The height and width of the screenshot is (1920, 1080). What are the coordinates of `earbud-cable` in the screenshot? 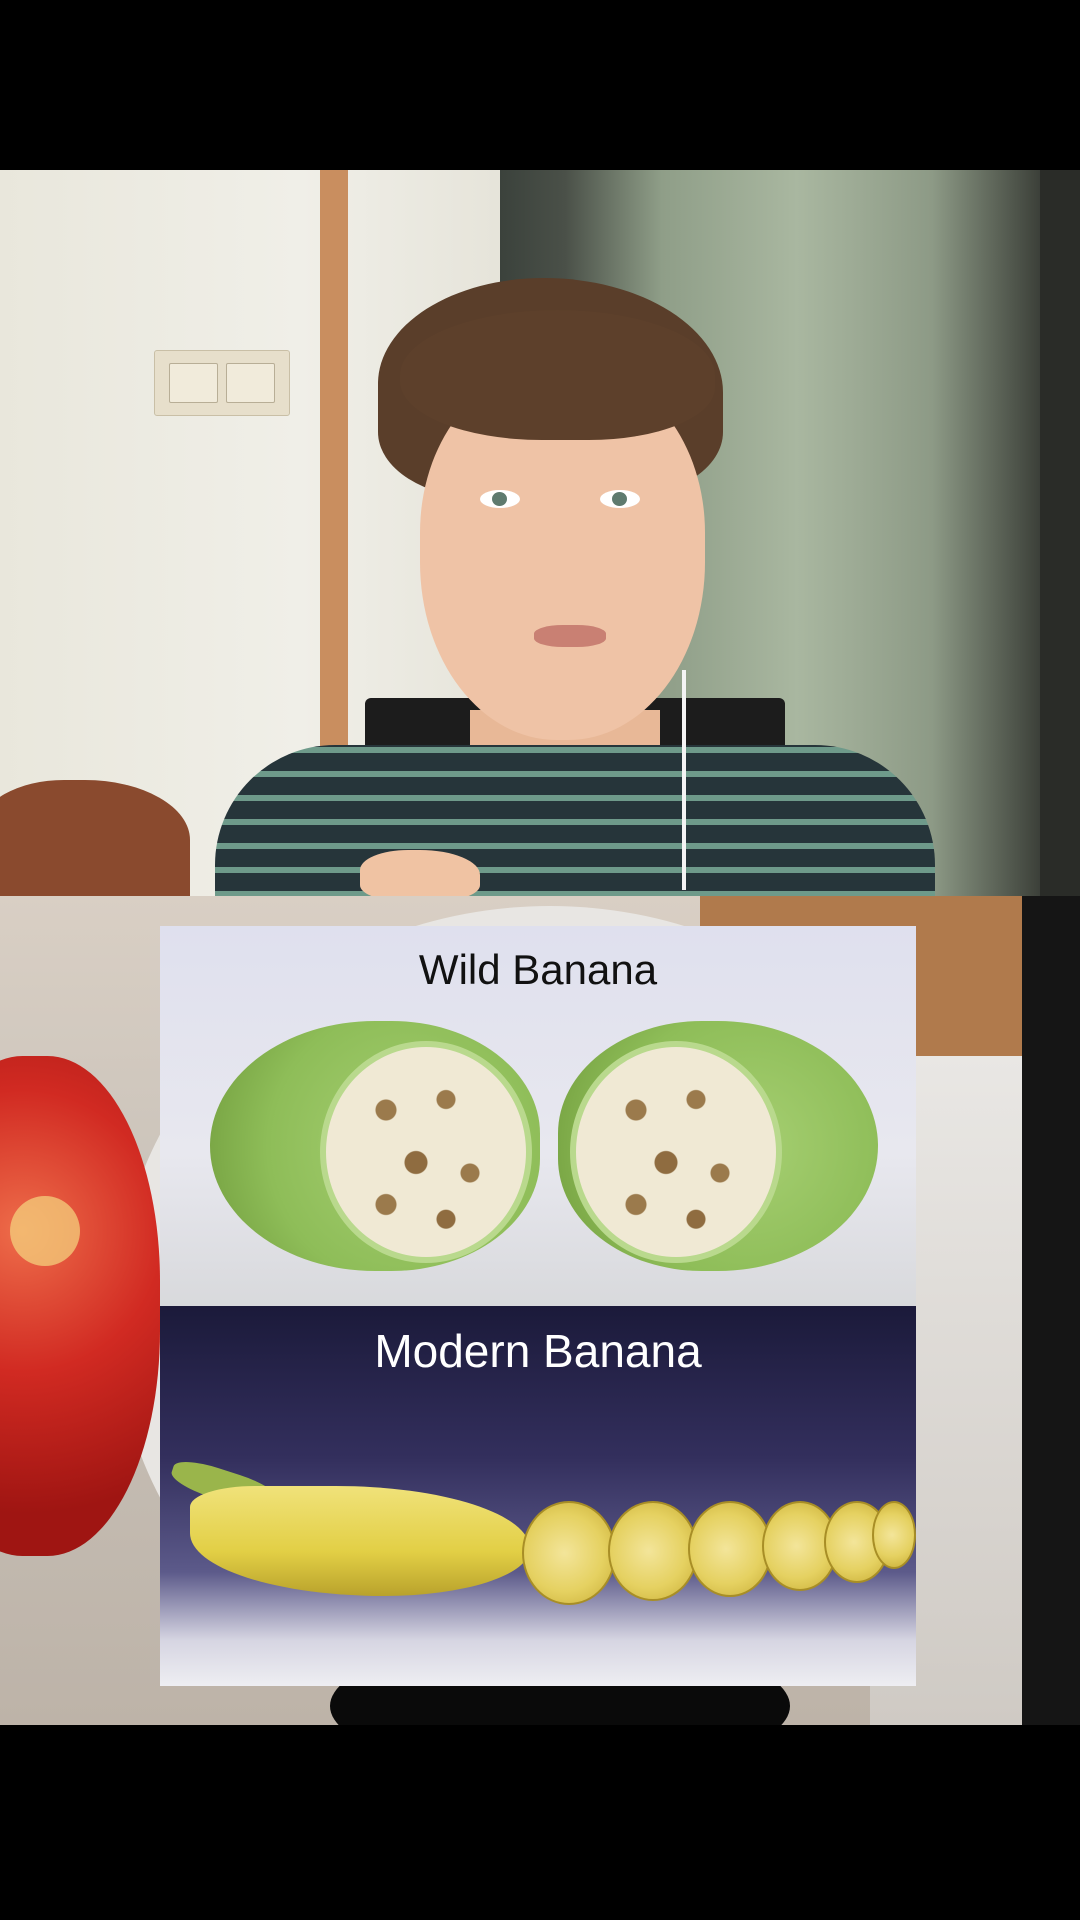 It's located at (684, 780).